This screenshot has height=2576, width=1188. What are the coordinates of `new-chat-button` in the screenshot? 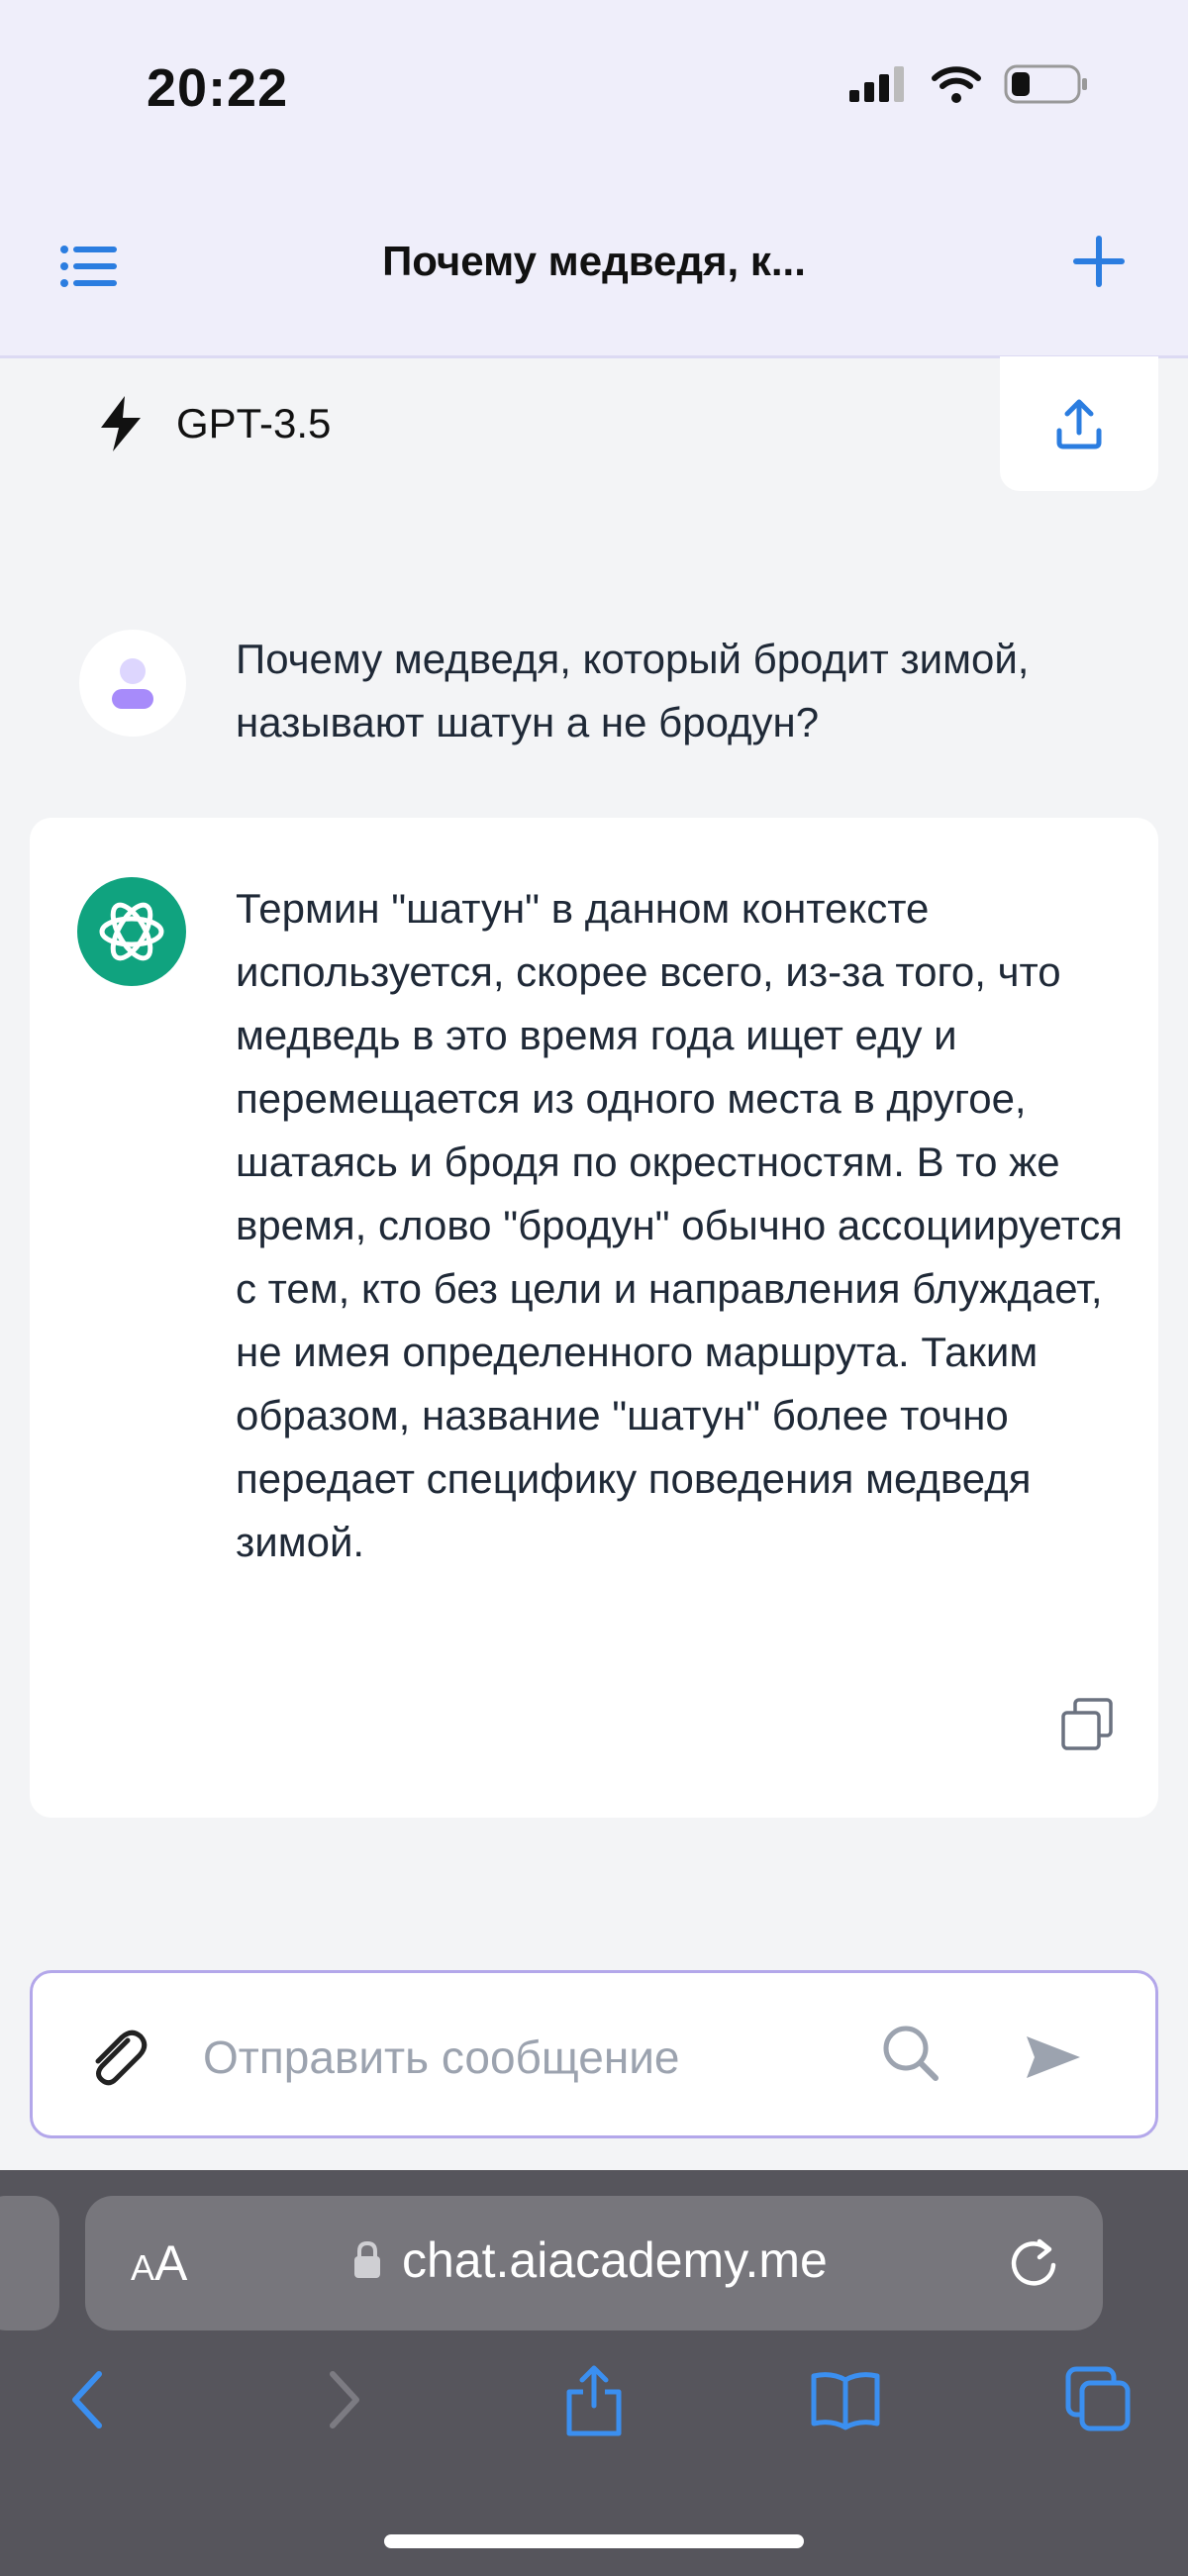 It's located at (1099, 262).